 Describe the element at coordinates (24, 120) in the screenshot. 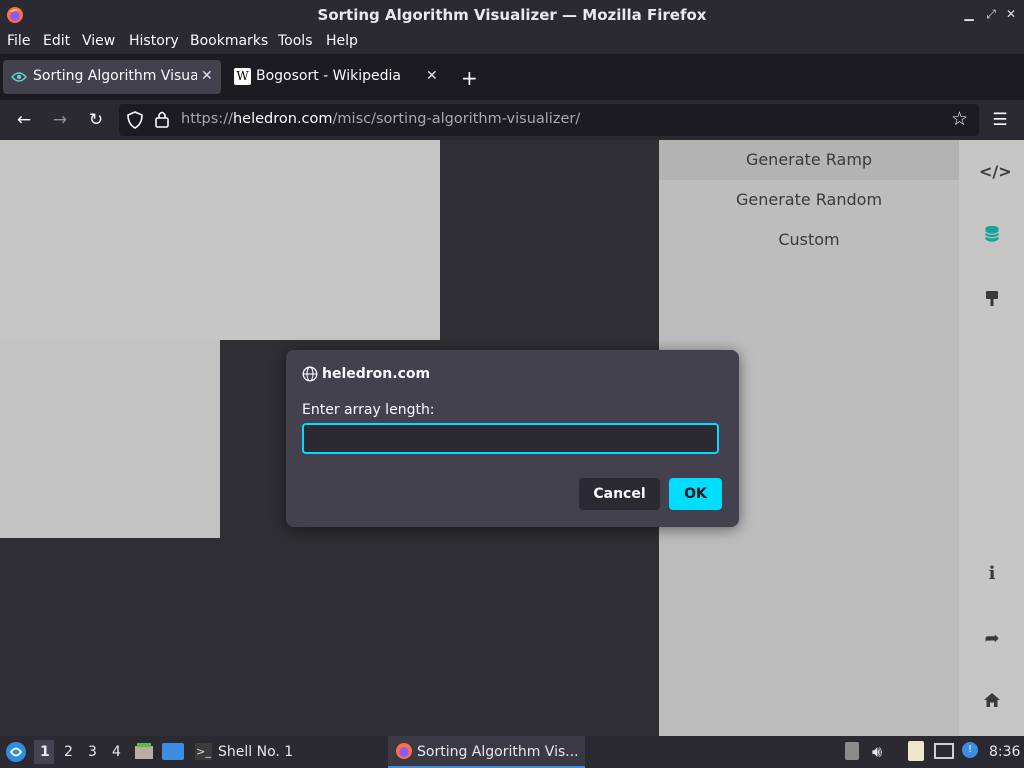

I see `back-arrow-icon: ←` at that location.